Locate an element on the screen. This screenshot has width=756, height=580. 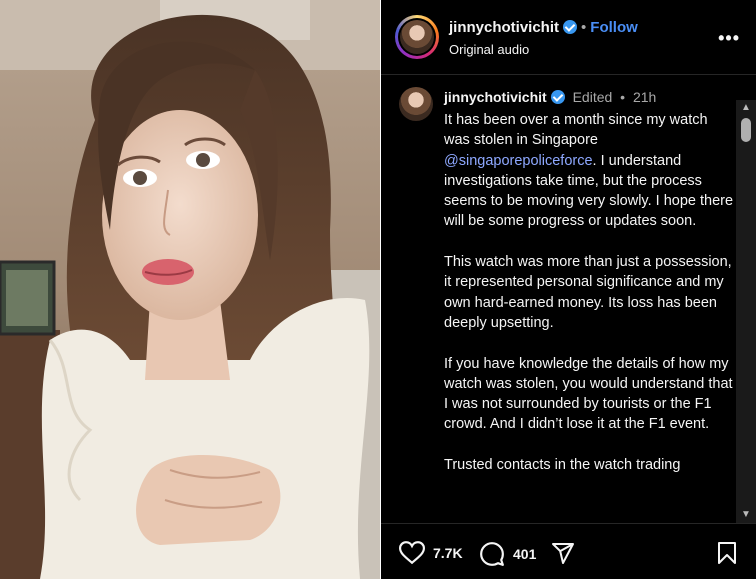
caption-avatar is located at coordinates (416, 104).